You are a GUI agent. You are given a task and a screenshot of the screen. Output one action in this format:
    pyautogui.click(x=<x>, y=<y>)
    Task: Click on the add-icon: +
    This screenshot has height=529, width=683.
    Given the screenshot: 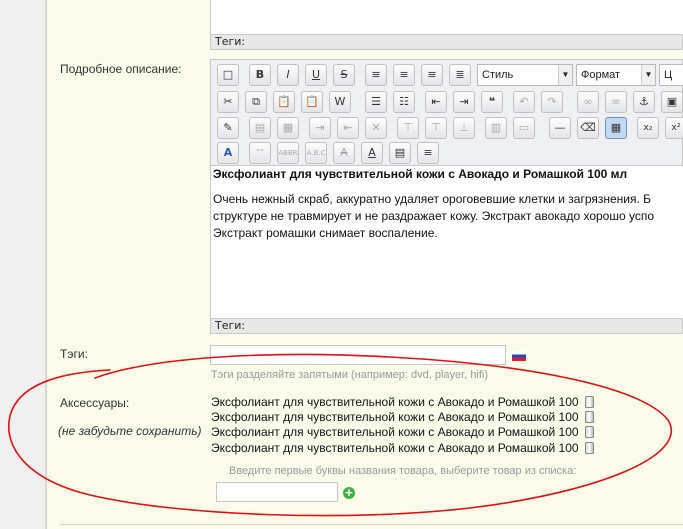 What is the action you would take?
    pyautogui.click(x=349, y=493)
    